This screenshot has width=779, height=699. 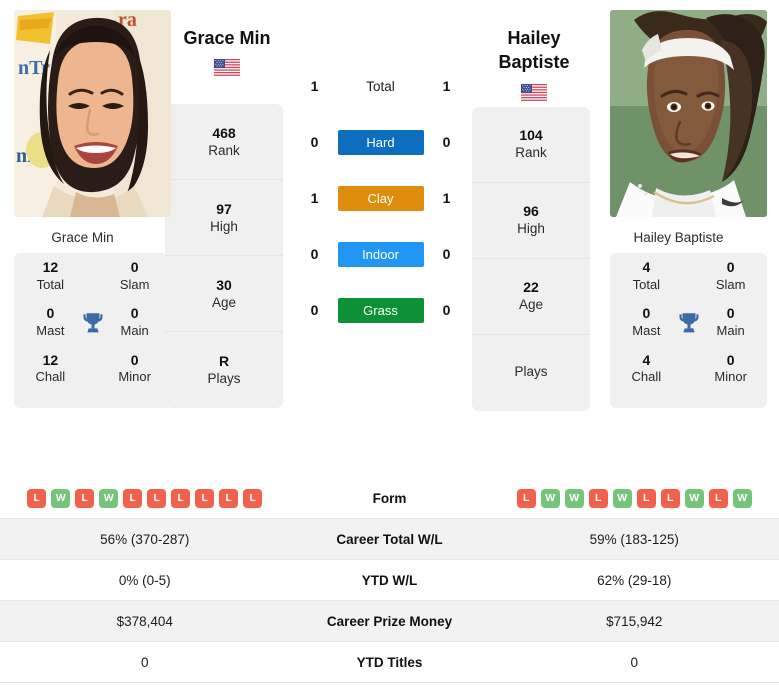 What do you see at coordinates (634, 662) in the screenshot?
I see `right-ytd-titles: 0` at bounding box center [634, 662].